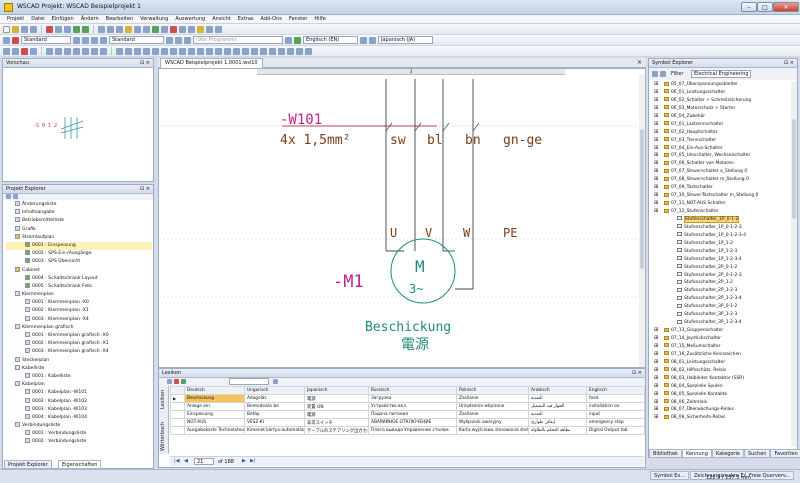 The width and height of the screenshot is (800, 483). I want to click on table-cell: Zasilanie, so click(492, 398).